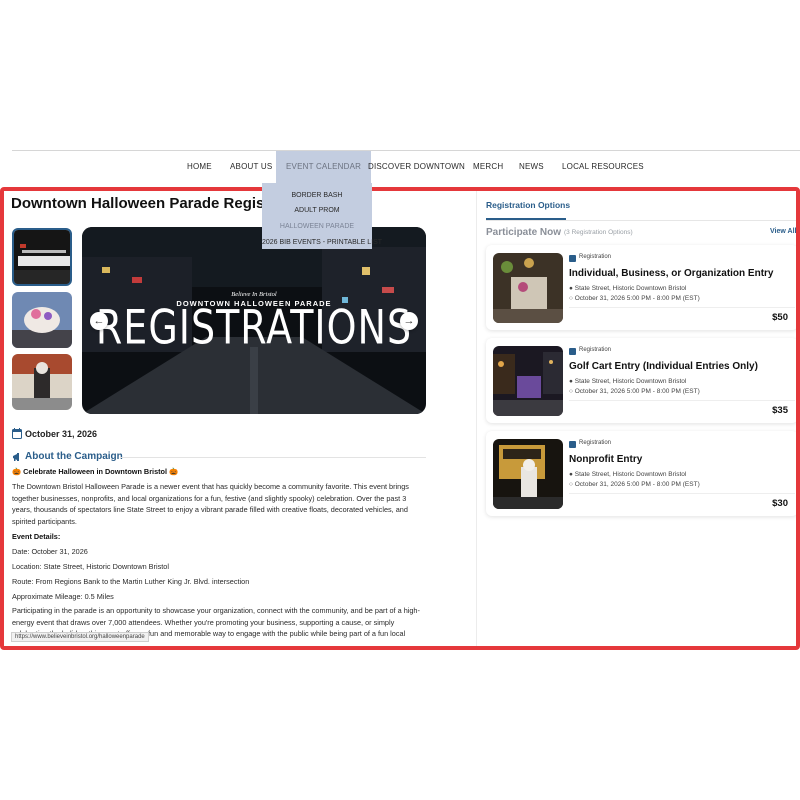 The height and width of the screenshot is (800, 800). I want to click on card-price: $50, so click(780, 317).